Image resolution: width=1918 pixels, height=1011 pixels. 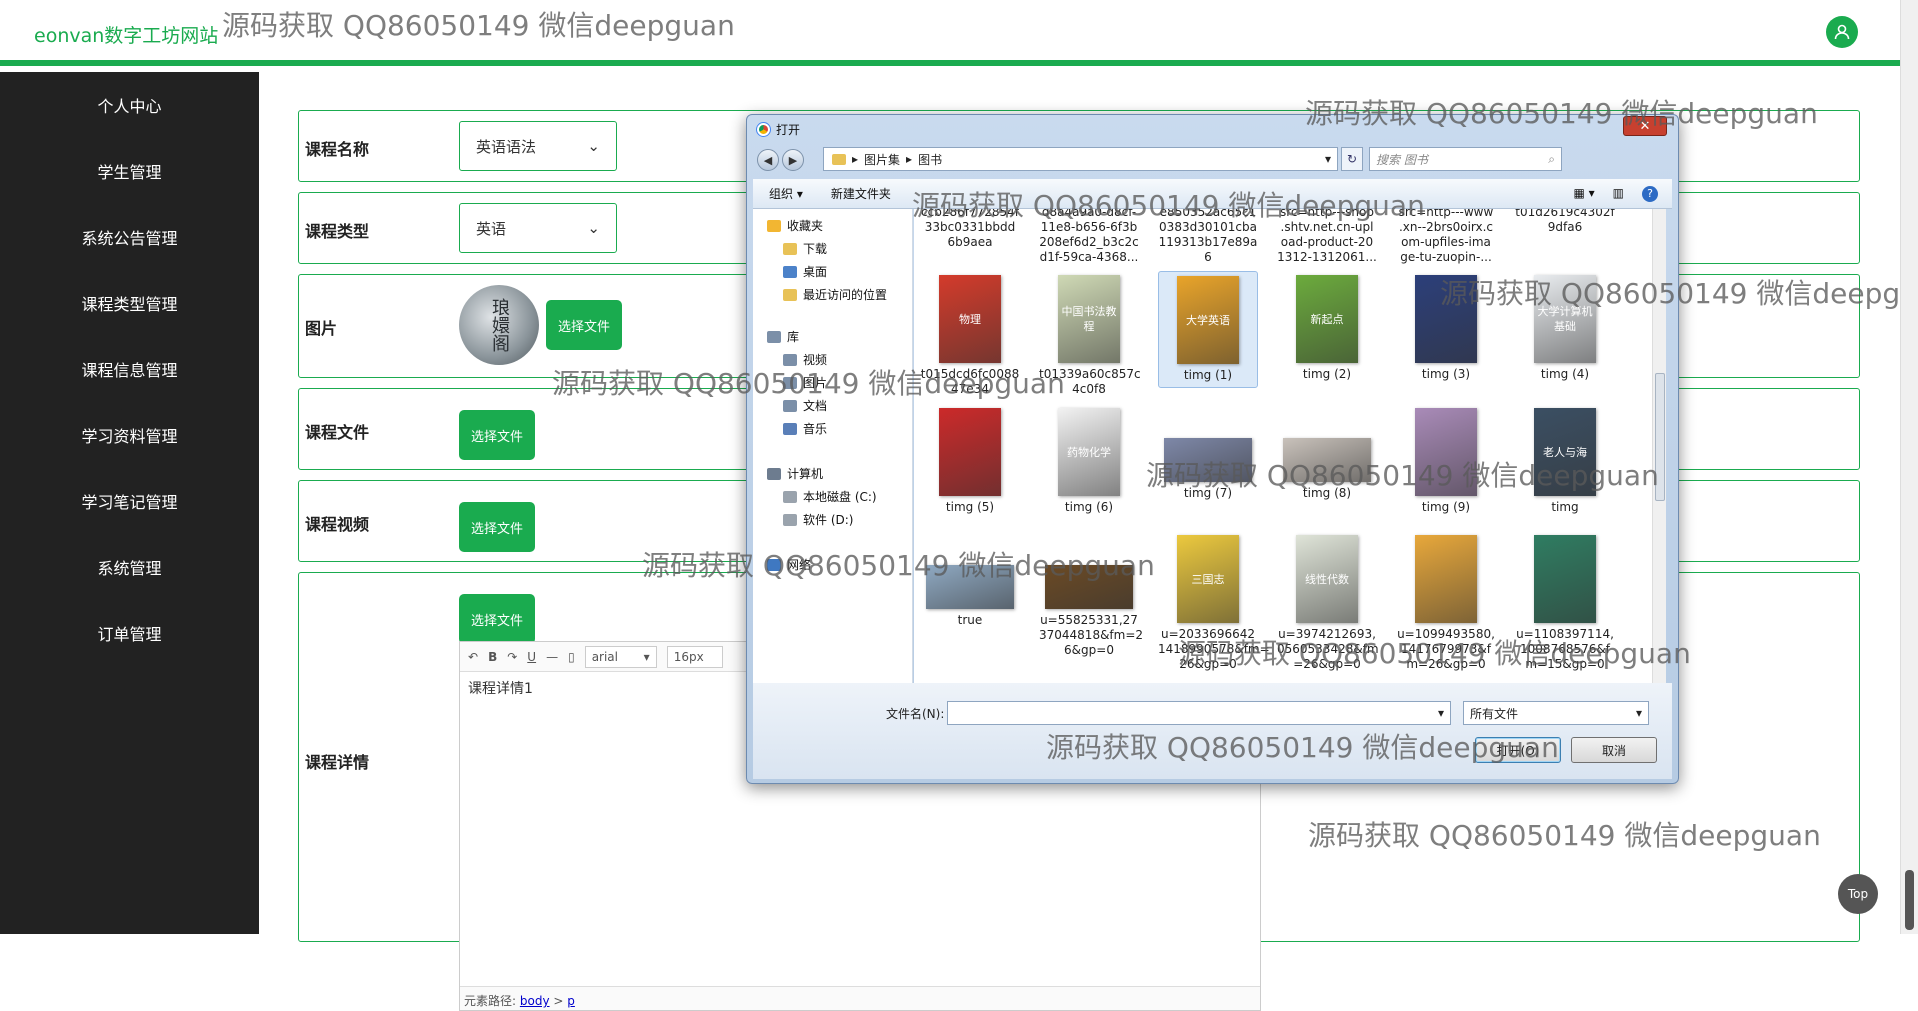 I want to click on file-item: 线性代数 u=3974212693, 0560533428&fm =26&gp=0, so click(x=1328, y=603).